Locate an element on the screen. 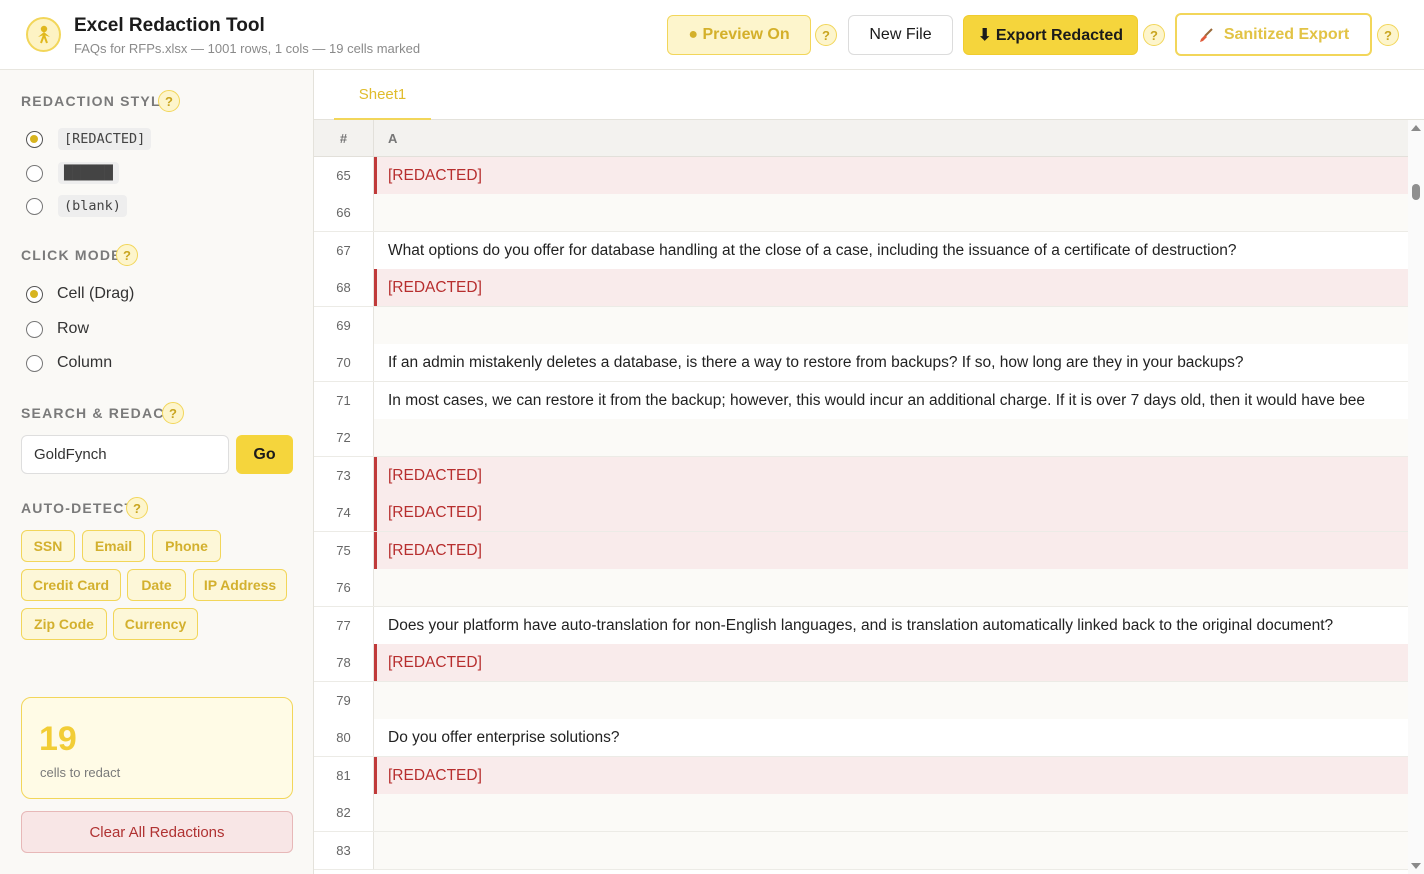 The width and height of the screenshot is (1424, 874). table-row-redacted: 68 [REDACTED] is located at coordinates (861, 288).